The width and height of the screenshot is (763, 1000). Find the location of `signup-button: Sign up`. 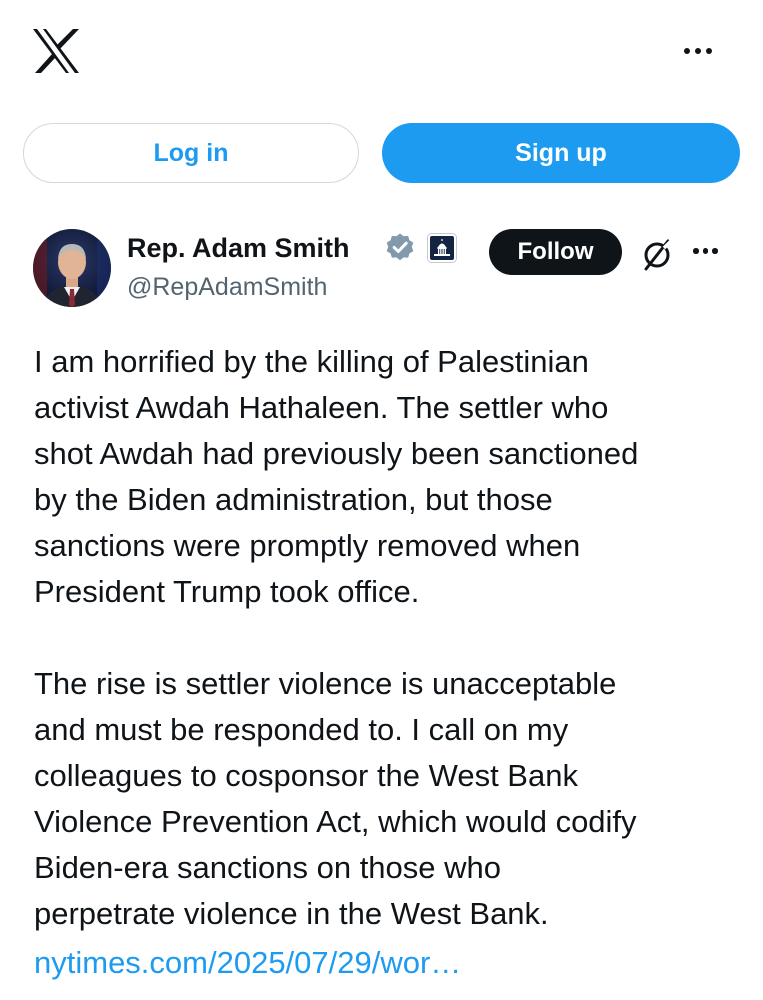

signup-button: Sign up is located at coordinates (561, 153).